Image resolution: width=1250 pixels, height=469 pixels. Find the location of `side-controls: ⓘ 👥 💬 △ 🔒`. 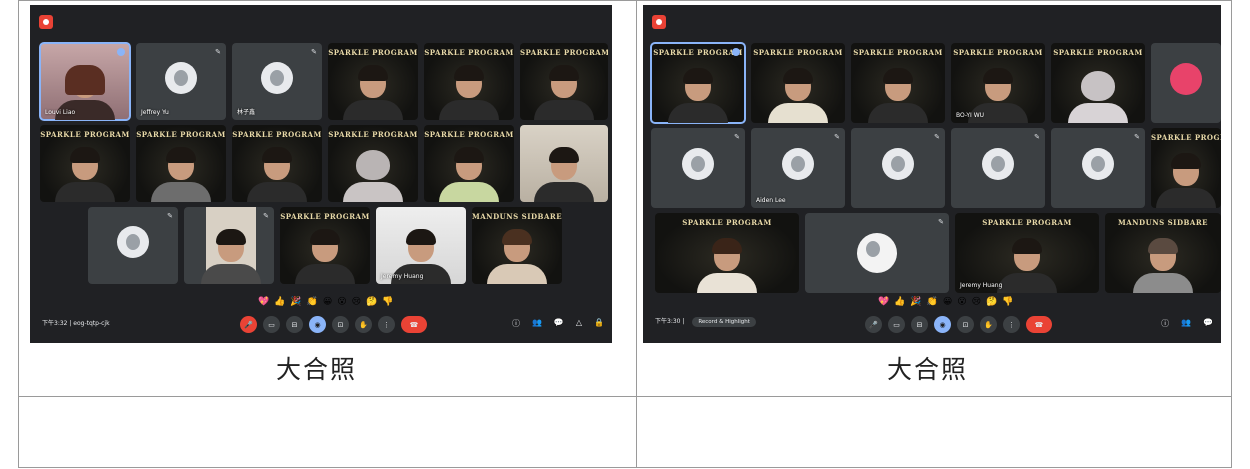

side-controls: ⓘ 👥 💬 △ 🔒 is located at coordinates (558, 323).